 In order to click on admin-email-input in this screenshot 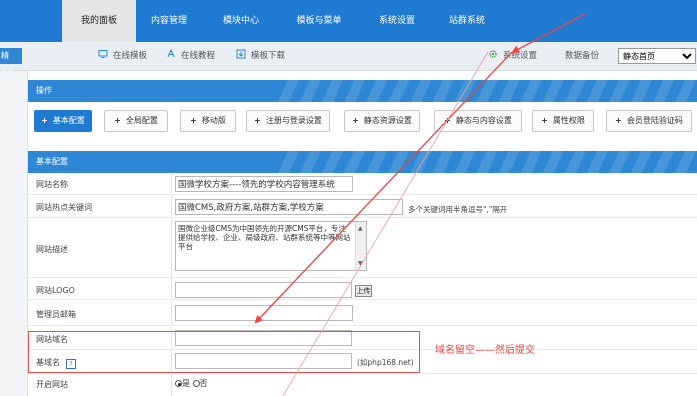, I will do `click(264, 313)`.